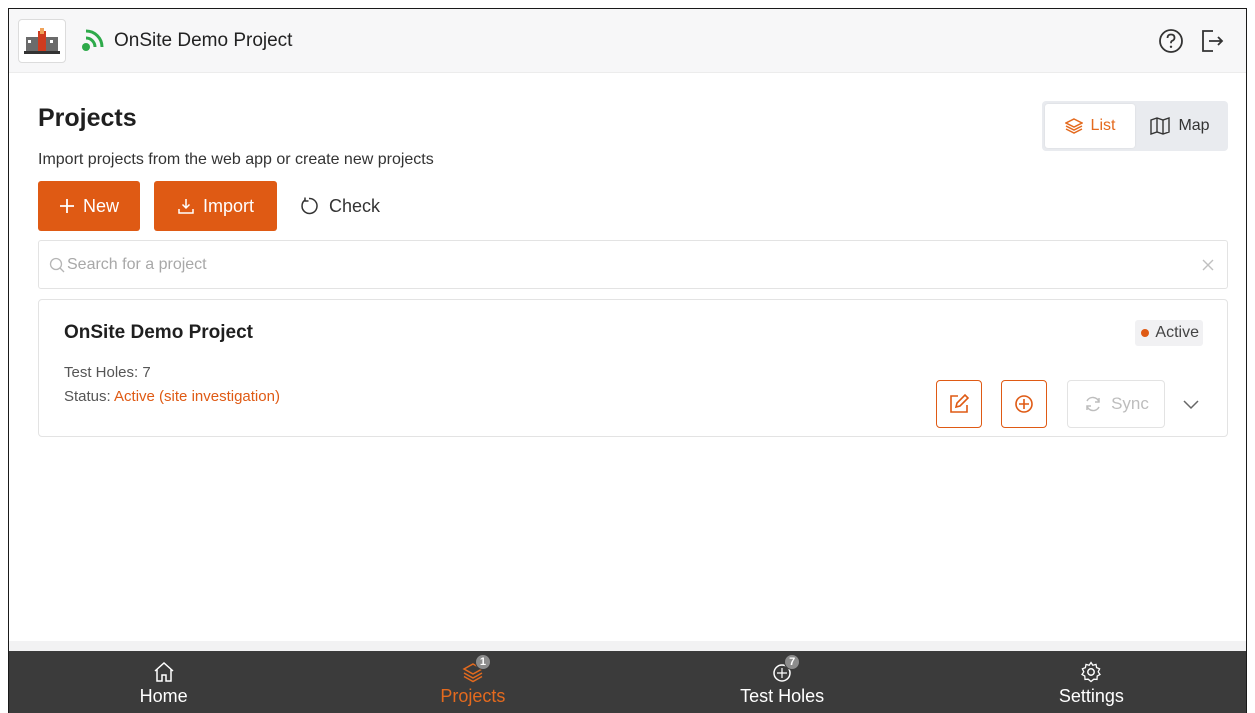  I want to click on layers-icon: 1, so click(476, 669).